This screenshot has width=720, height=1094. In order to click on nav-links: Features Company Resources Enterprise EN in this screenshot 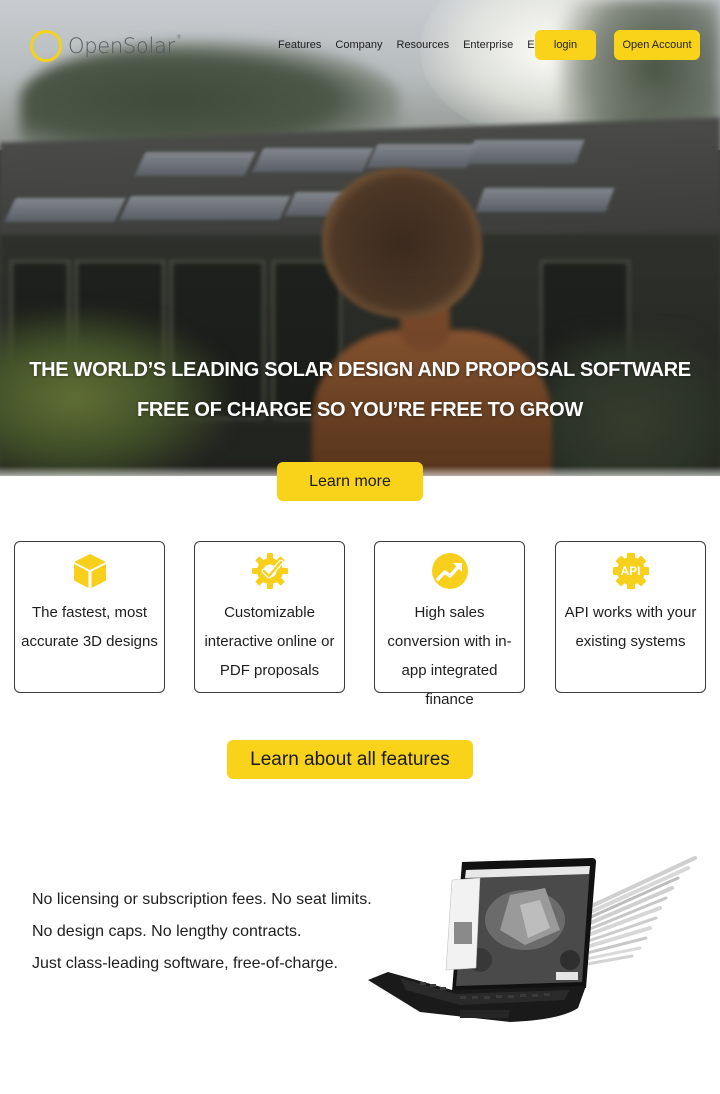, I will do `click(410, 45)`.